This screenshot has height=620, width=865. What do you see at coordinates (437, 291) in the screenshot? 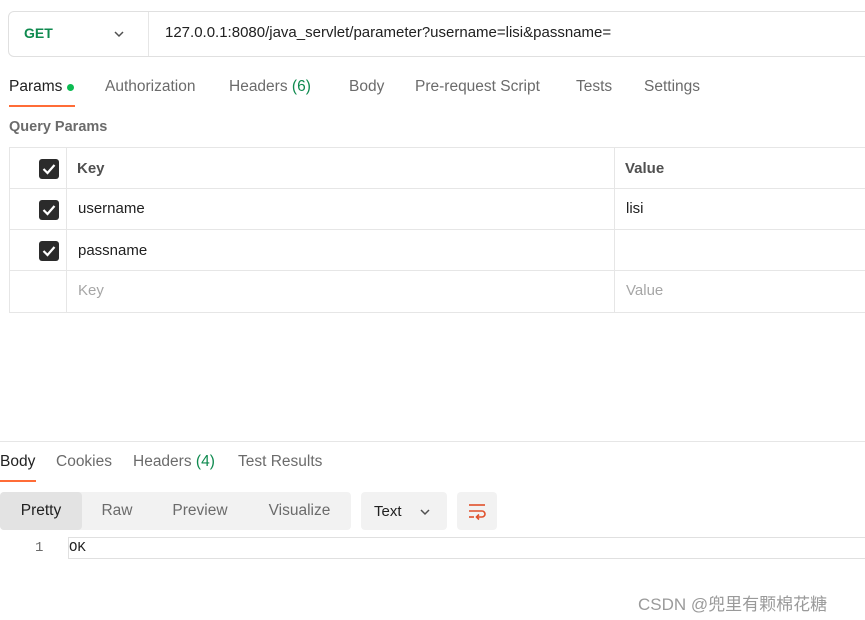
I see `table-row-new: Key Value` at bounding box center [437, 291].